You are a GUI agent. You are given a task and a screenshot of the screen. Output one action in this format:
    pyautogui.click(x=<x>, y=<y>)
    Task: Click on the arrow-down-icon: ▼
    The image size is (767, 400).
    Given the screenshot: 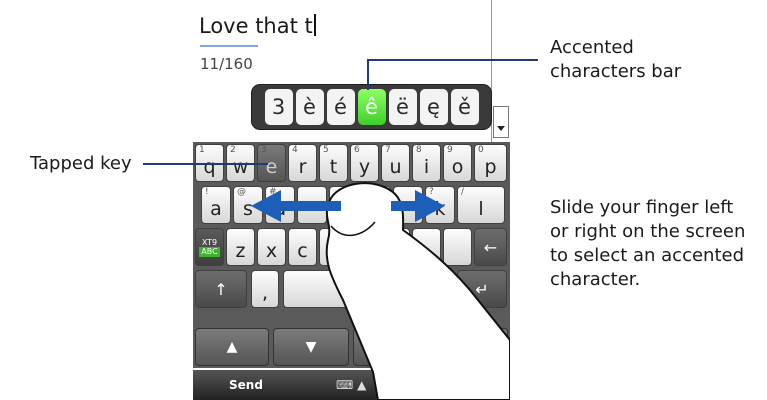 What is the action you would take?
    pyautogui.click(x=311, y=347)
    